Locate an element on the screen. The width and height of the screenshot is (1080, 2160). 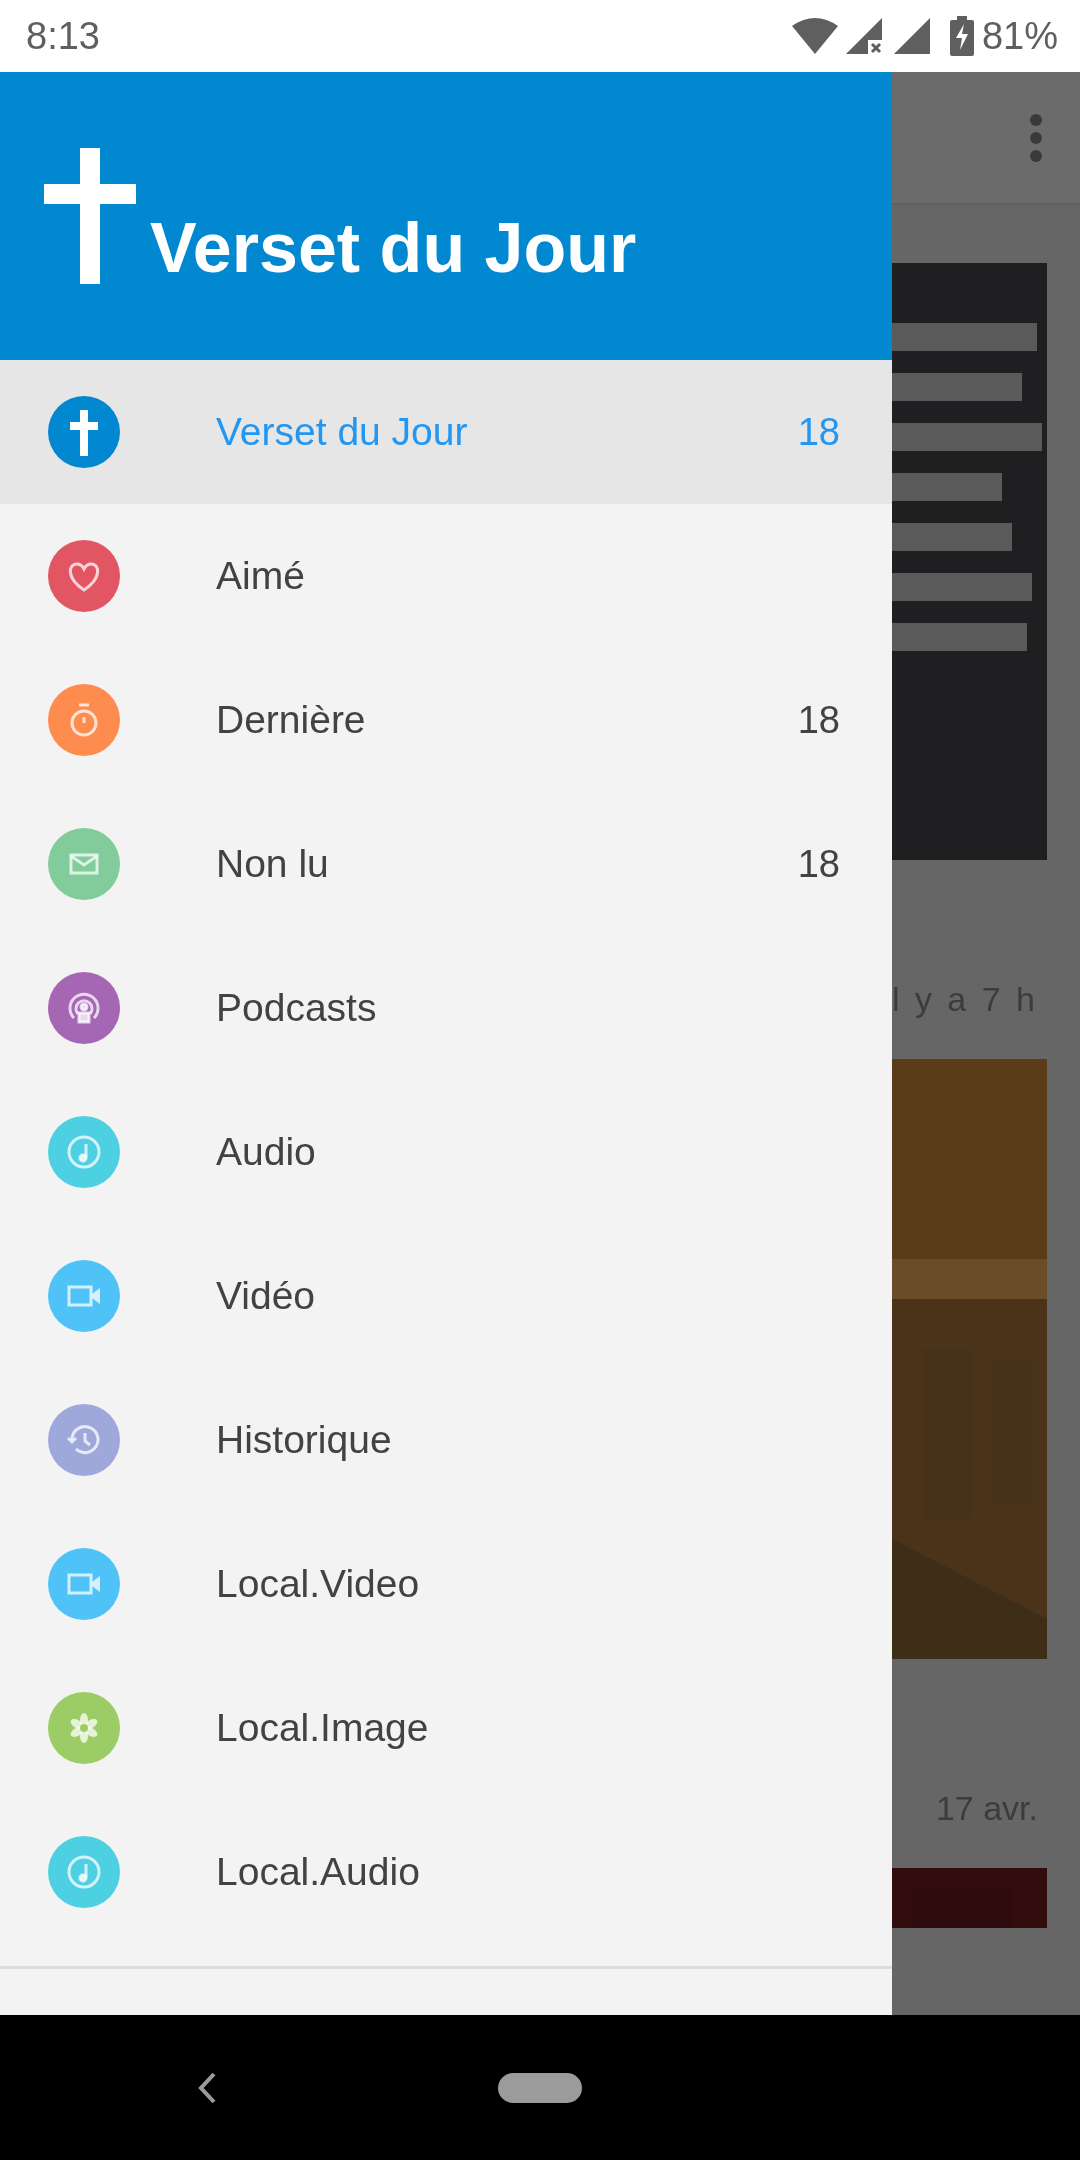
podcast-icon is located at coordinates (84, 1008).